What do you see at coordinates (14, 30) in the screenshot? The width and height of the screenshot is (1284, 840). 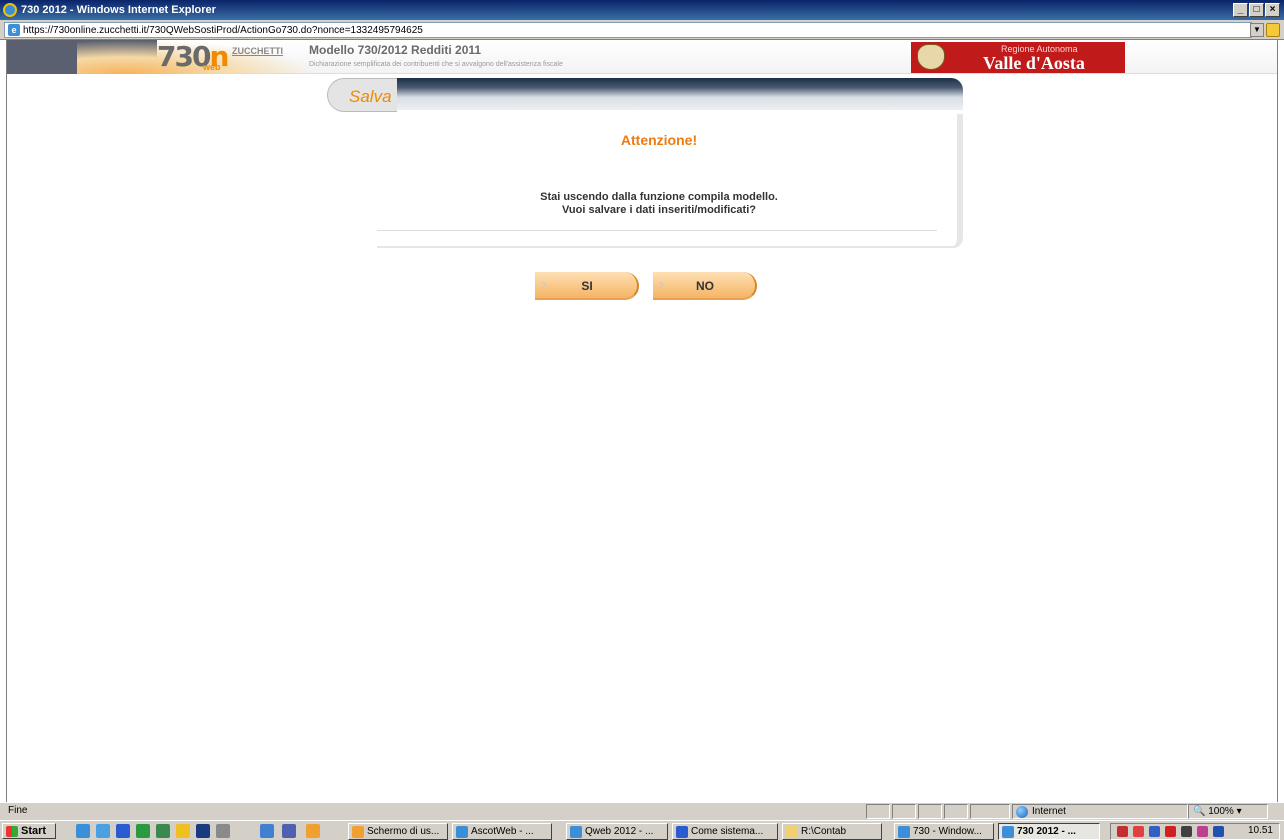 I see `page-icon: e` at bounding box center [14, 30].